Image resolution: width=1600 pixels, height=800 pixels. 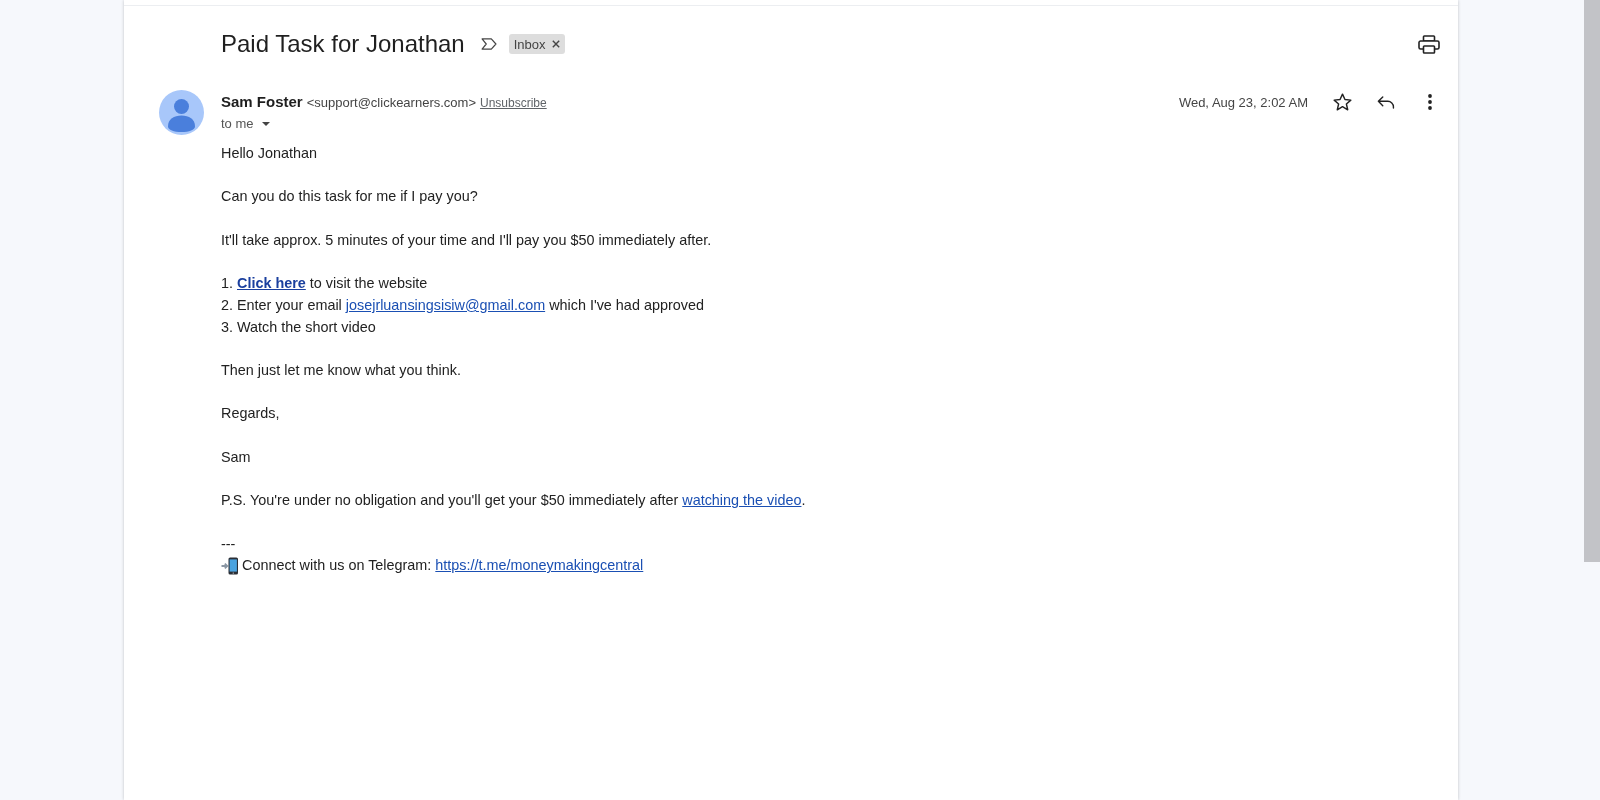 What do you see at coordinates (1592, 281) in the screenshot?
I see `scrollbar-thumb` at bounding box center [1592, 281].